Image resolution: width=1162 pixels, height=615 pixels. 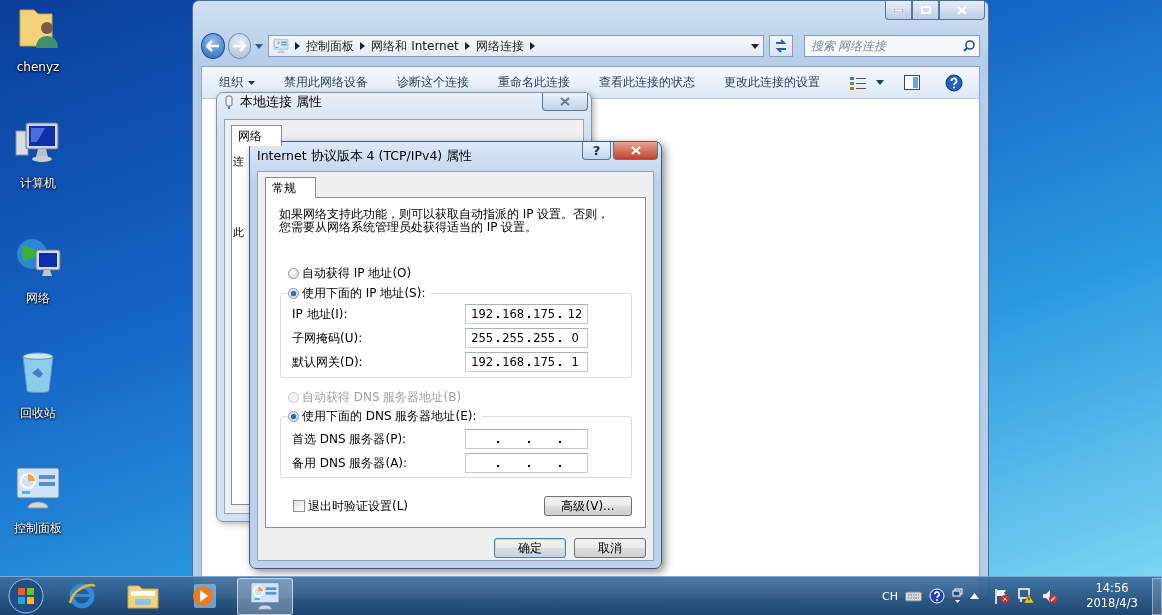 What do you see at coordinates (772, 82) in the screenshot?
I see `toolbar-button: 更改此连接的设置` at bounding box center [772, 82].